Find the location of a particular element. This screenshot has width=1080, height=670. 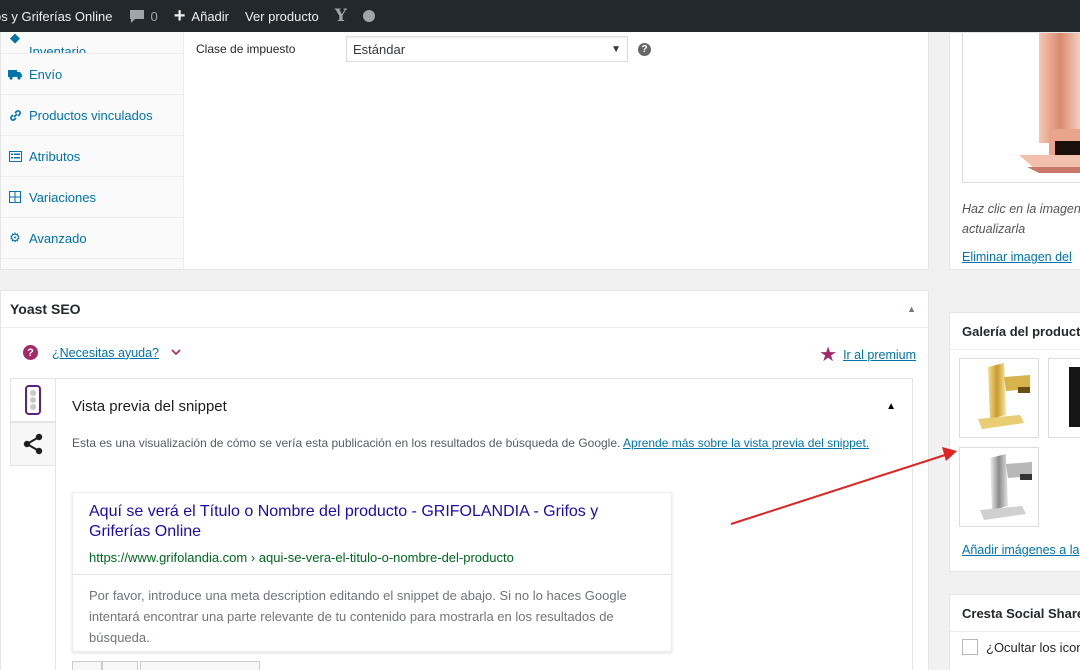

tab-label: Productos vinculados is located at coordinates (91, 115).